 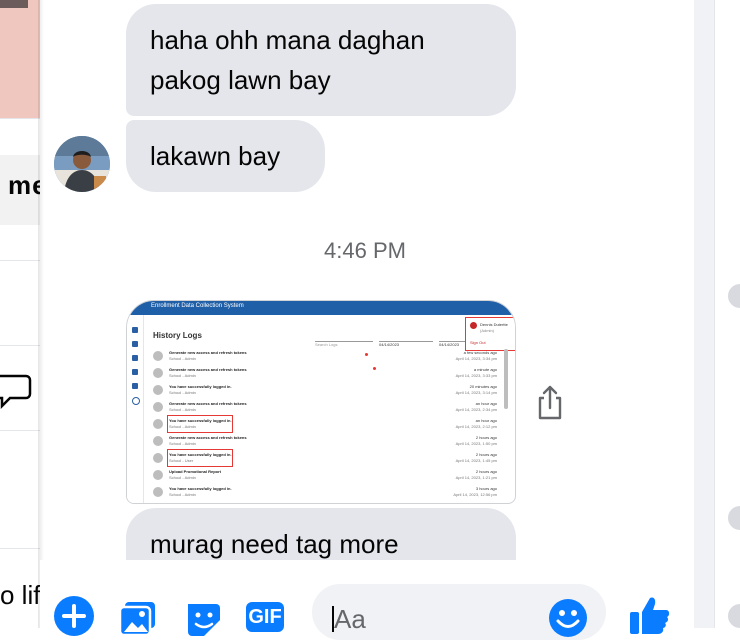 What do you see at coordinates (494, 324) in the screenshot?
I see `user-name: Dennis Dutertte` at bounding box center [494, 324].